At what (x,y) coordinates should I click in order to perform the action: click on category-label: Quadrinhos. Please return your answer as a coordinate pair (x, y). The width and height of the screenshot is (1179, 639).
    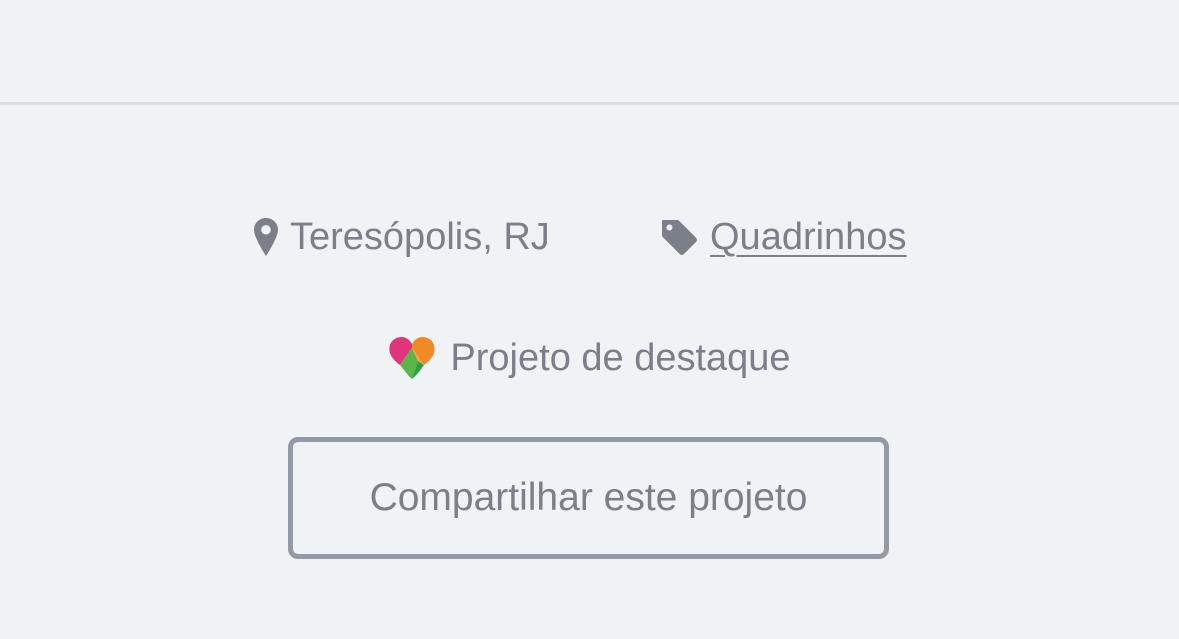
    Looking at the image, I should click on (808, 236).